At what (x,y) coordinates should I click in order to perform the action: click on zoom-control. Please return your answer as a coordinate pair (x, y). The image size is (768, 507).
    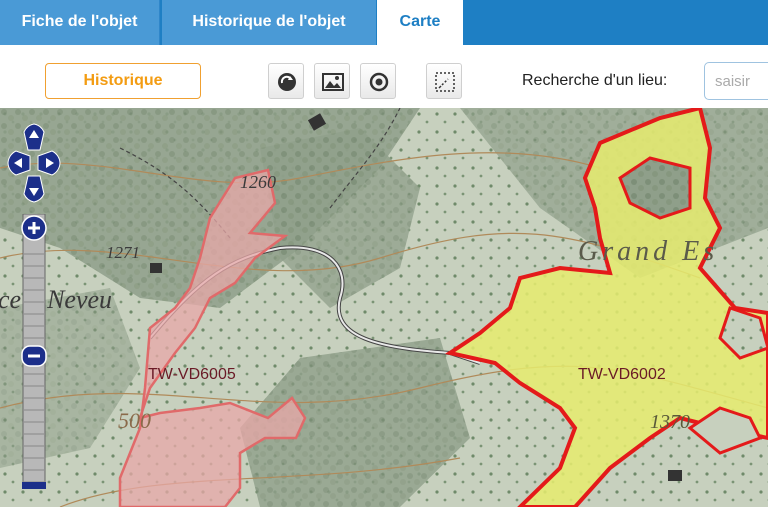
    Looking at the image, I should click on (34, 351).